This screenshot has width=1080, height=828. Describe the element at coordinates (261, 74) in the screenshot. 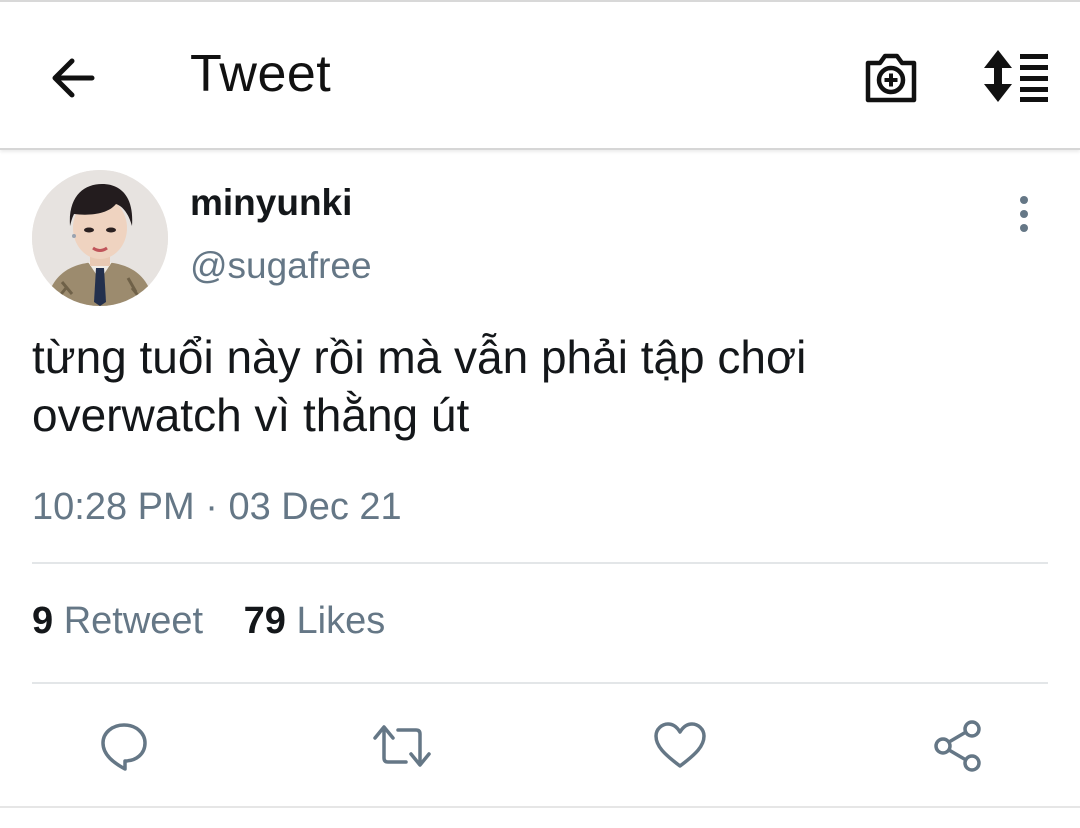

I see `page-title: Tweet` at that location.